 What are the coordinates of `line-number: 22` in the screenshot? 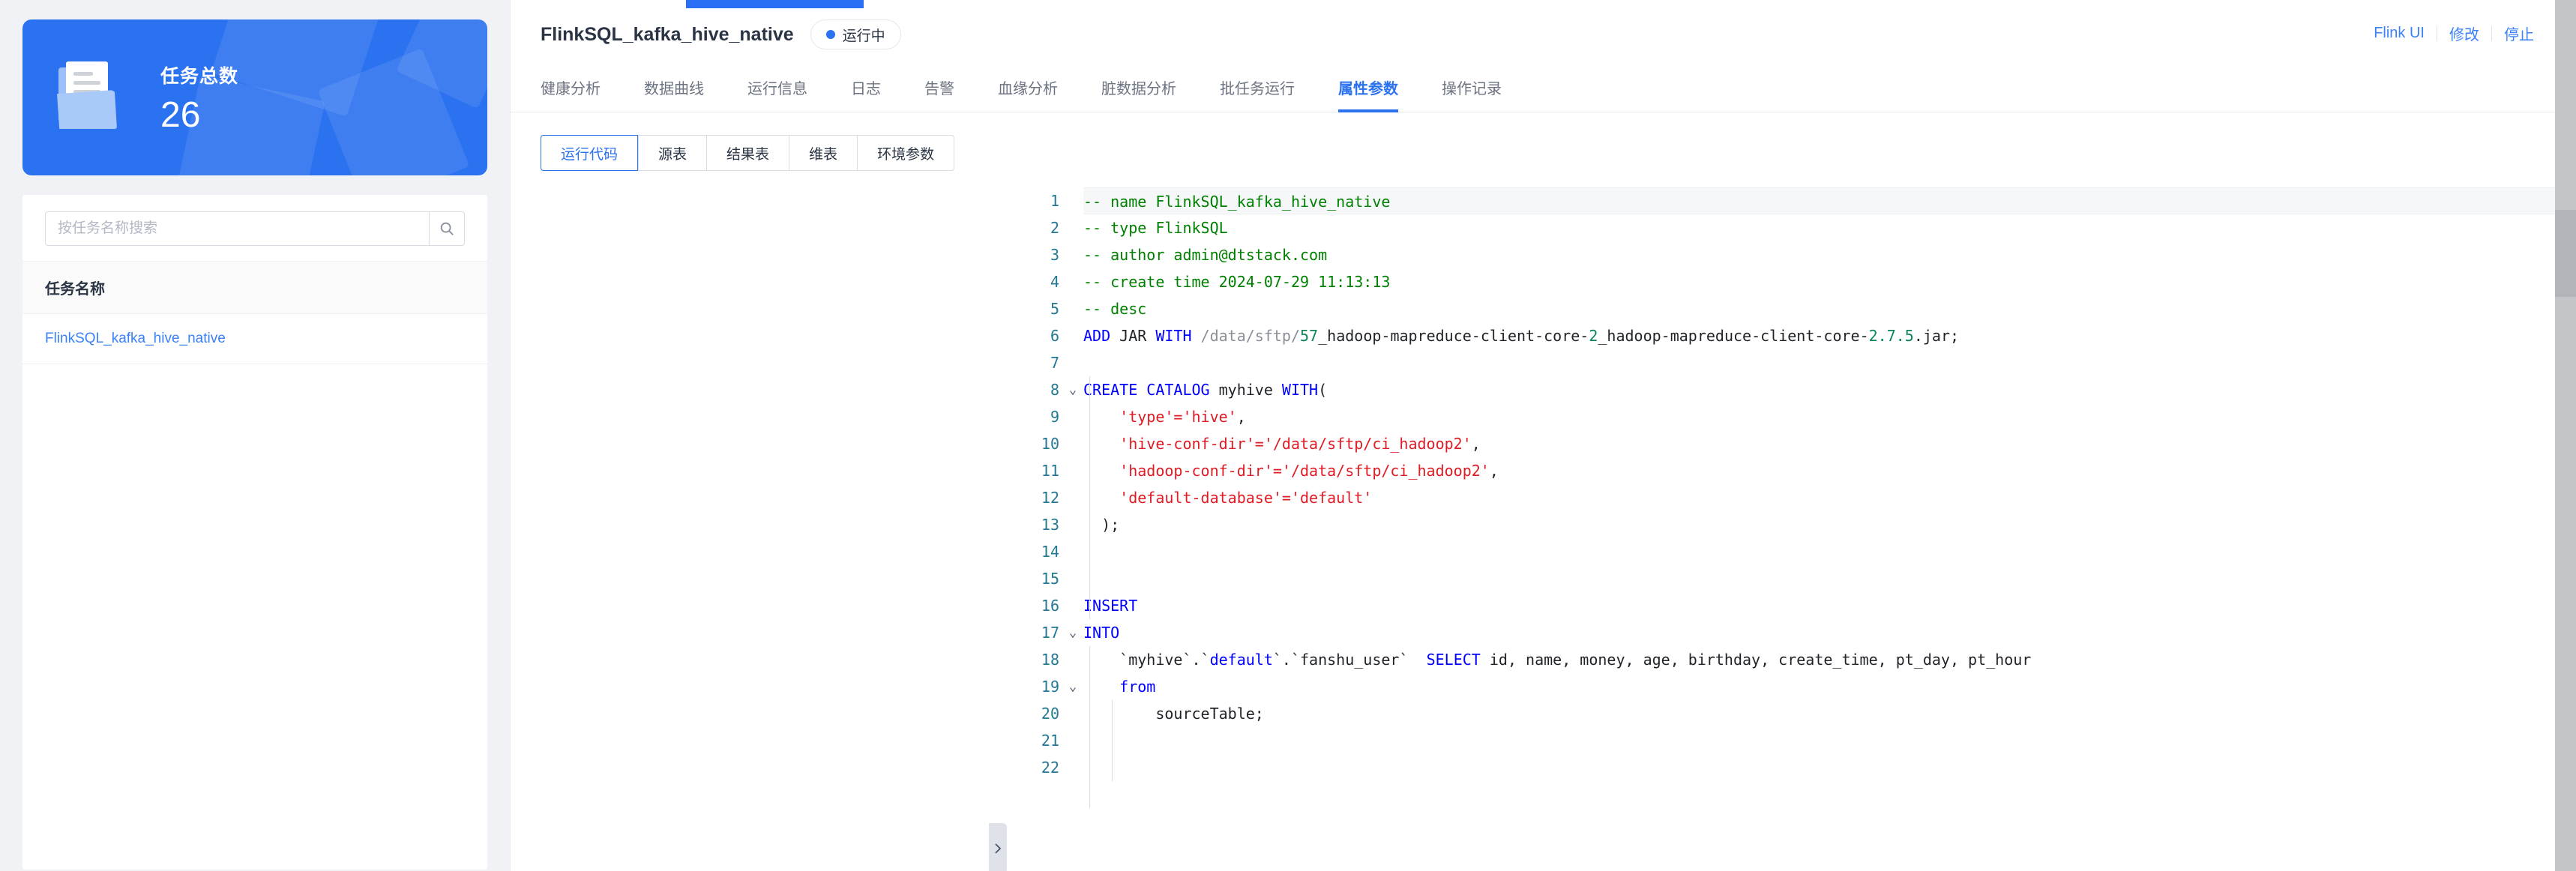 It's located at (1050, 768).